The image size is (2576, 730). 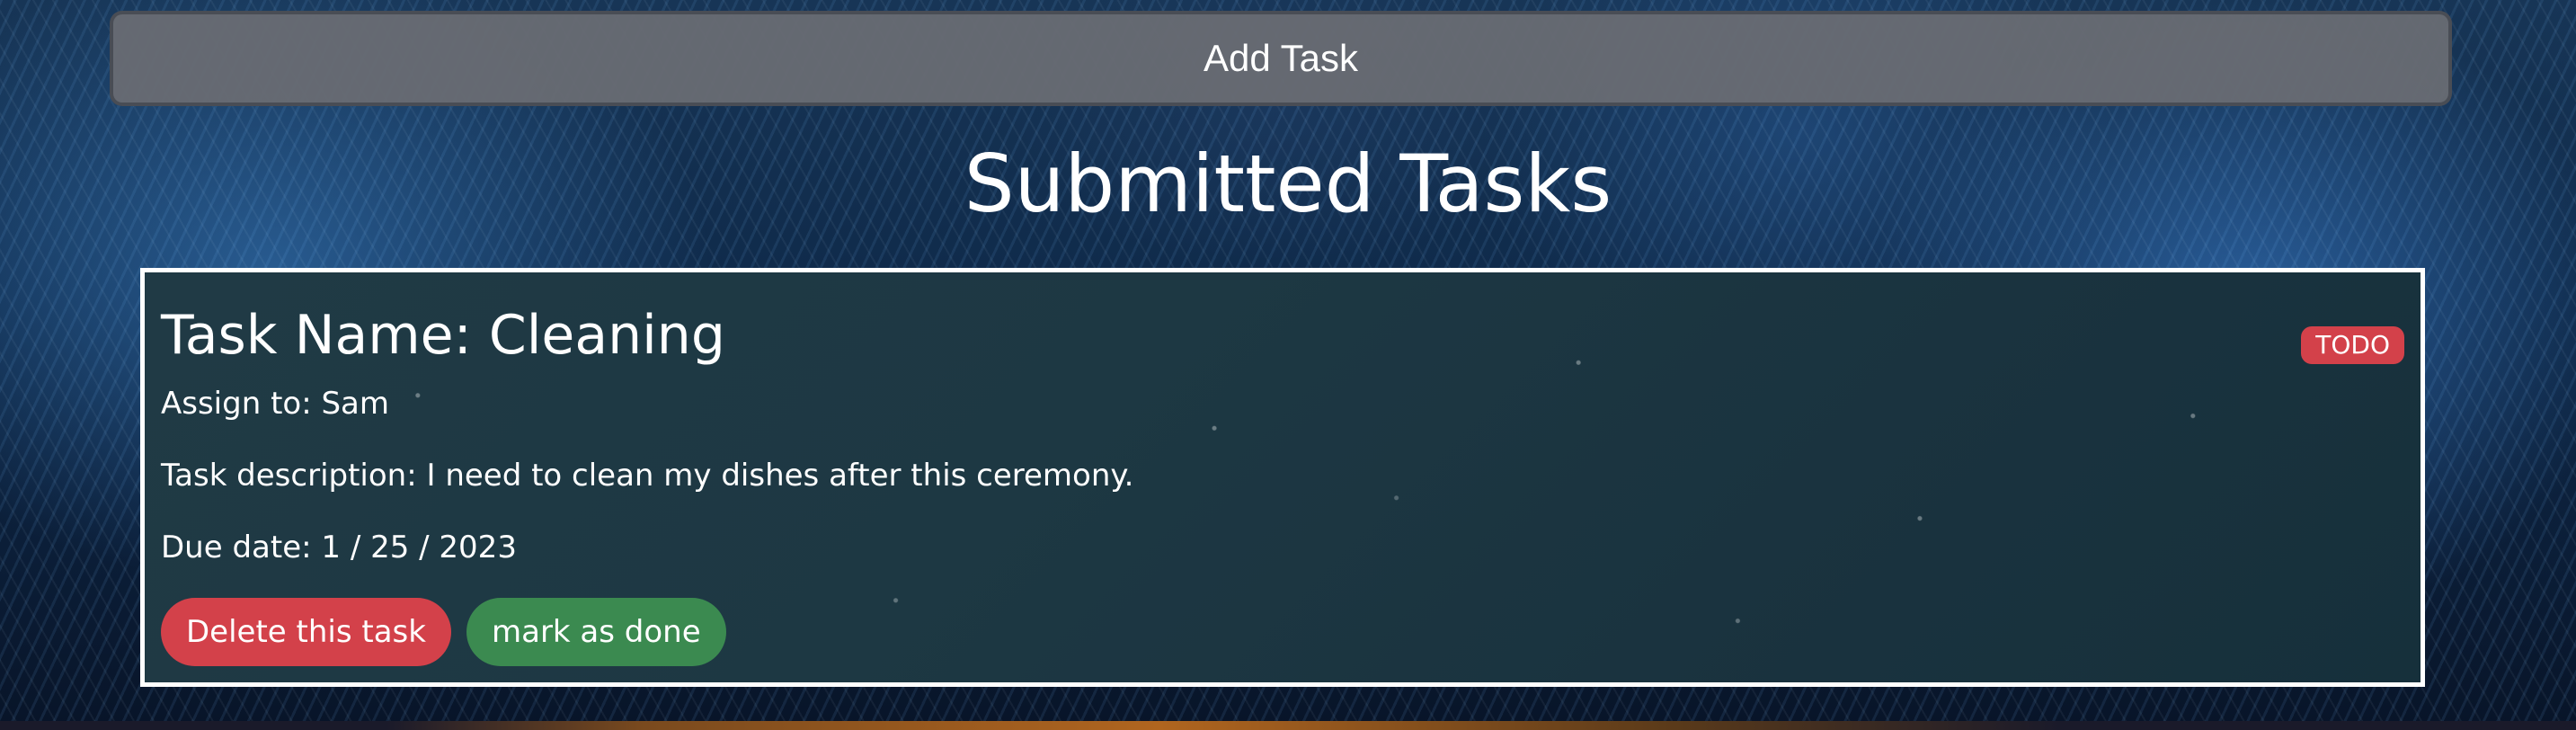 What do you see at coordinates (275, 404) in the screenshot?
I see `task-assignee: Assign to: Sam` at bounding box center [275, 404].